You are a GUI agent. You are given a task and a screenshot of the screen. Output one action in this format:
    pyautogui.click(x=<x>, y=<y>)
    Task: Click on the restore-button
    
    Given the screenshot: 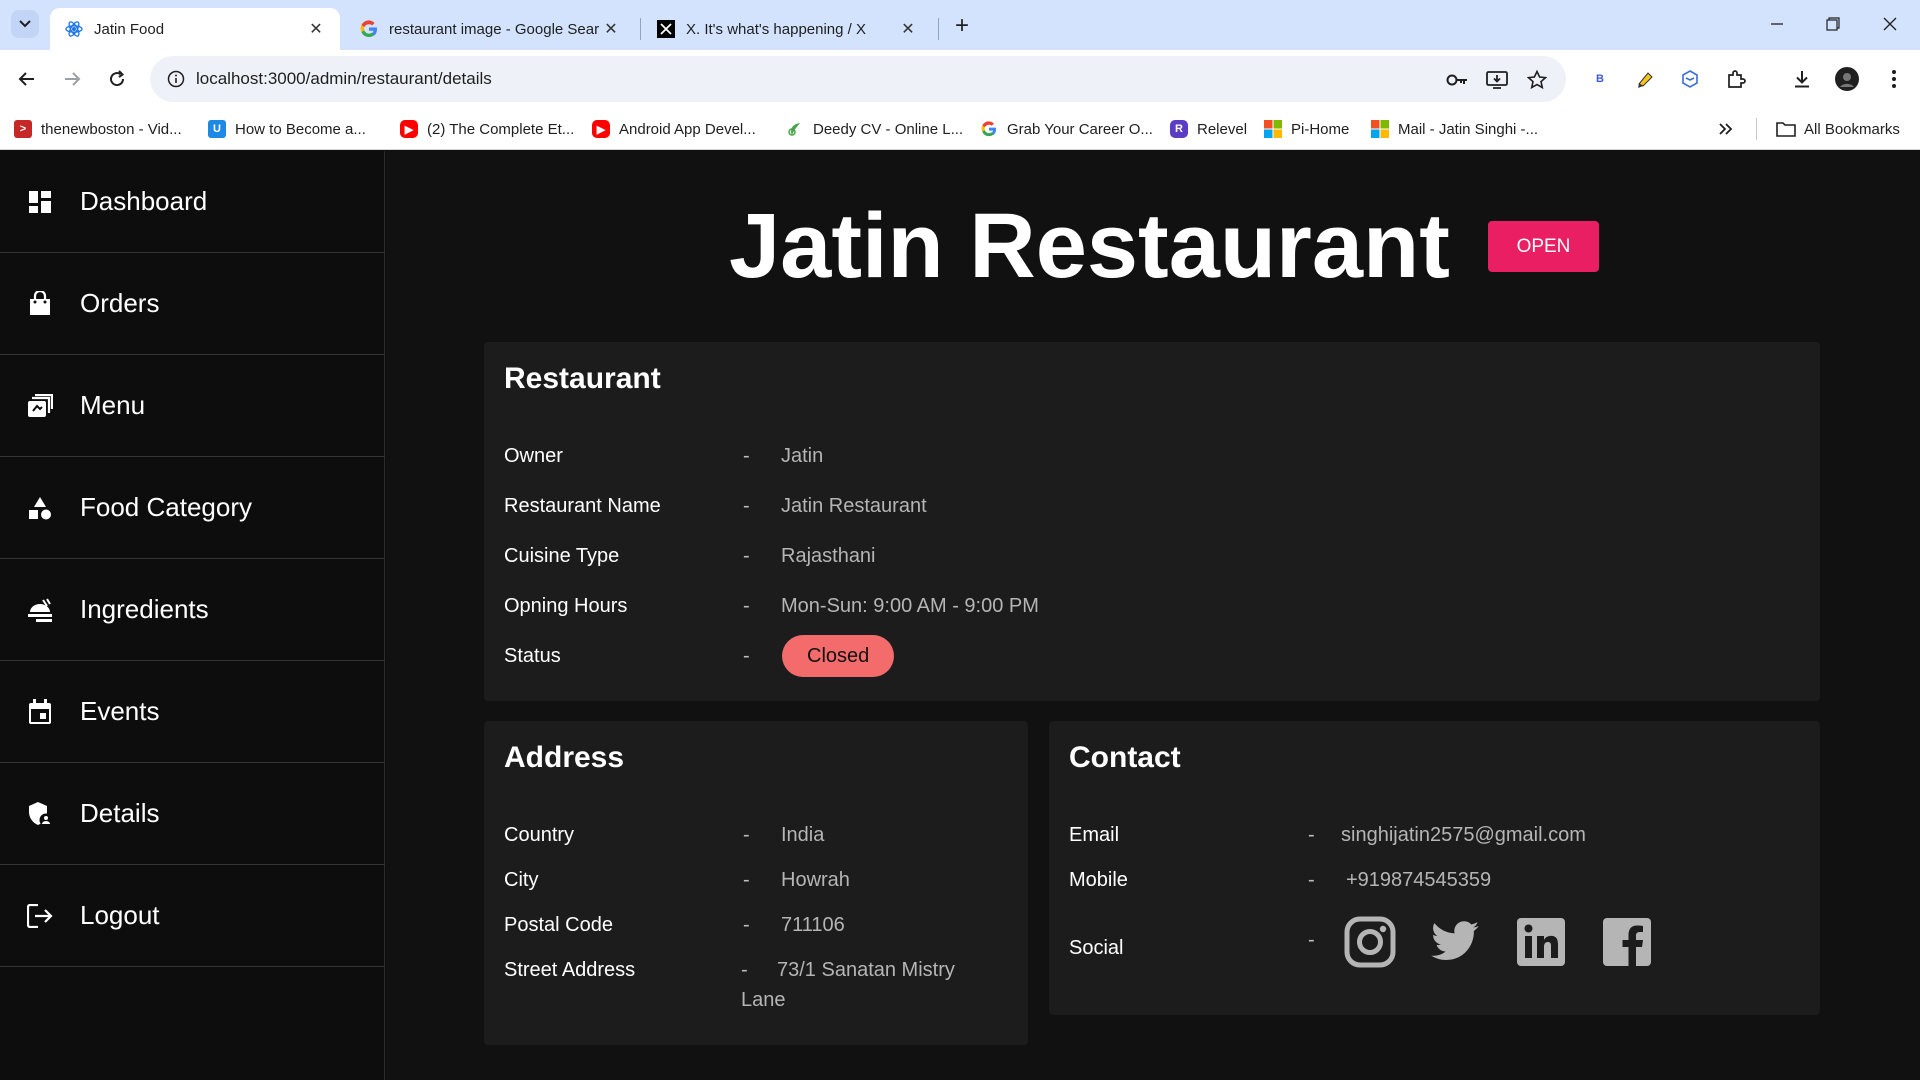 What is the action you would take?
    pyautogui.click(x=1833, y=24)
    